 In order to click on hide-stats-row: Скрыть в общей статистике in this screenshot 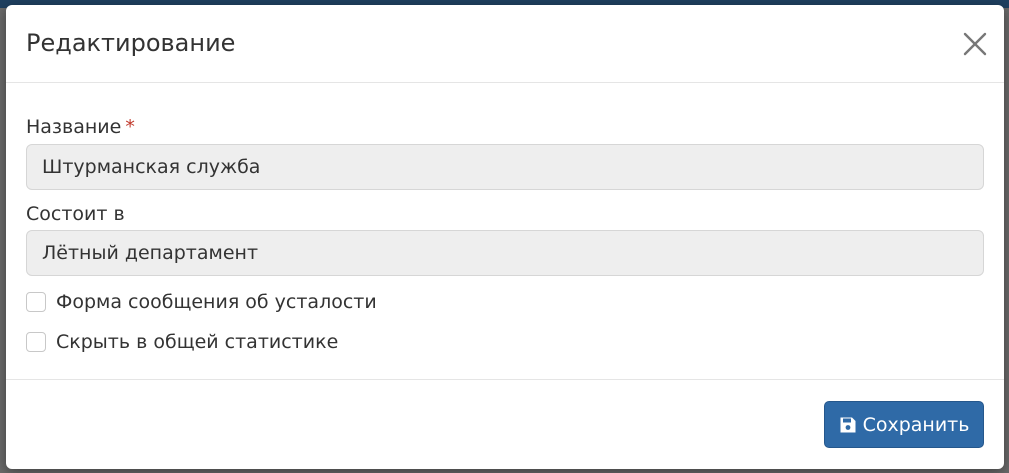, I will do `click(182, 342)`.